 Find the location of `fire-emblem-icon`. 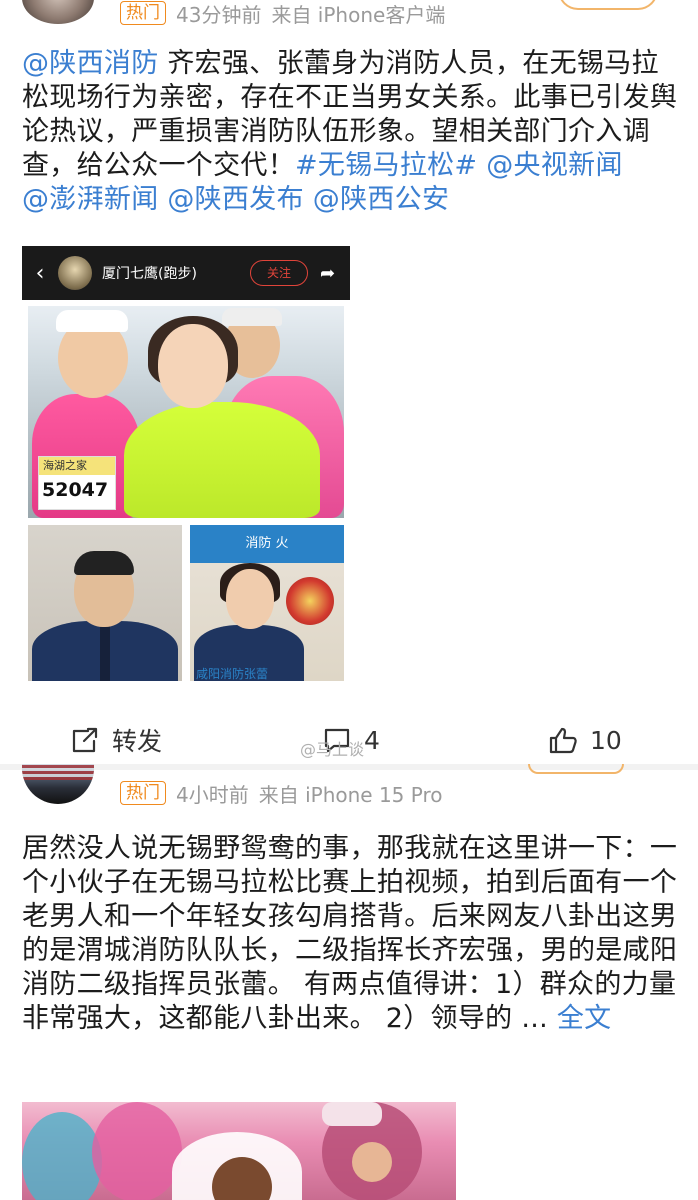

fire-emblem-icon is located at coordinates (310, 601).